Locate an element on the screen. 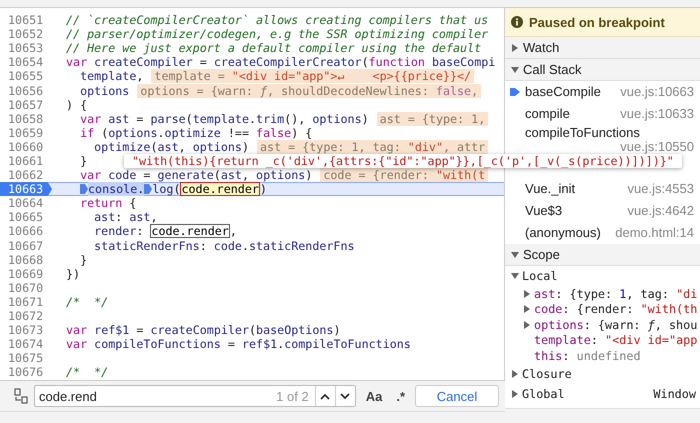 Image resolution: width=700 pixels, height=423 pixels. scope-value: Window is located at coordinates (674, 393).